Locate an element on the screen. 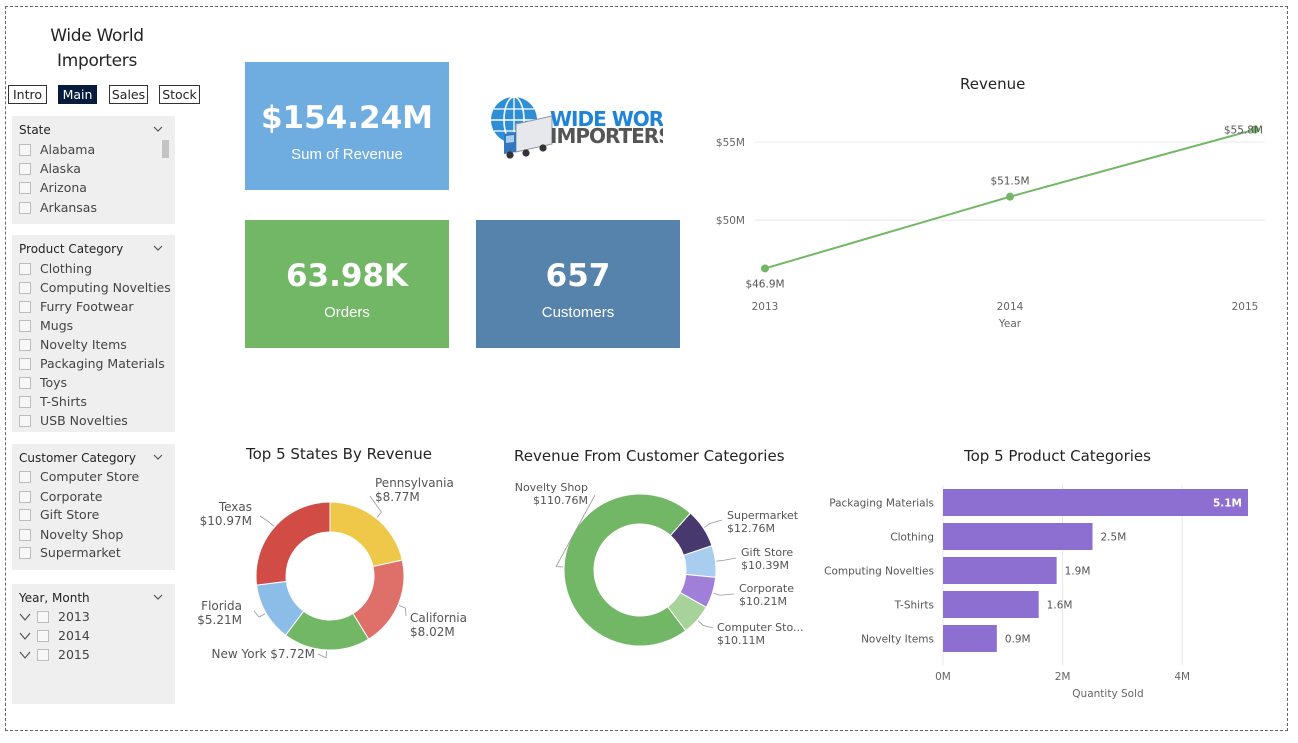 This screenshot has height=743, width=1298. nav-stock-button: Stock is located at coordinates (179, 94).